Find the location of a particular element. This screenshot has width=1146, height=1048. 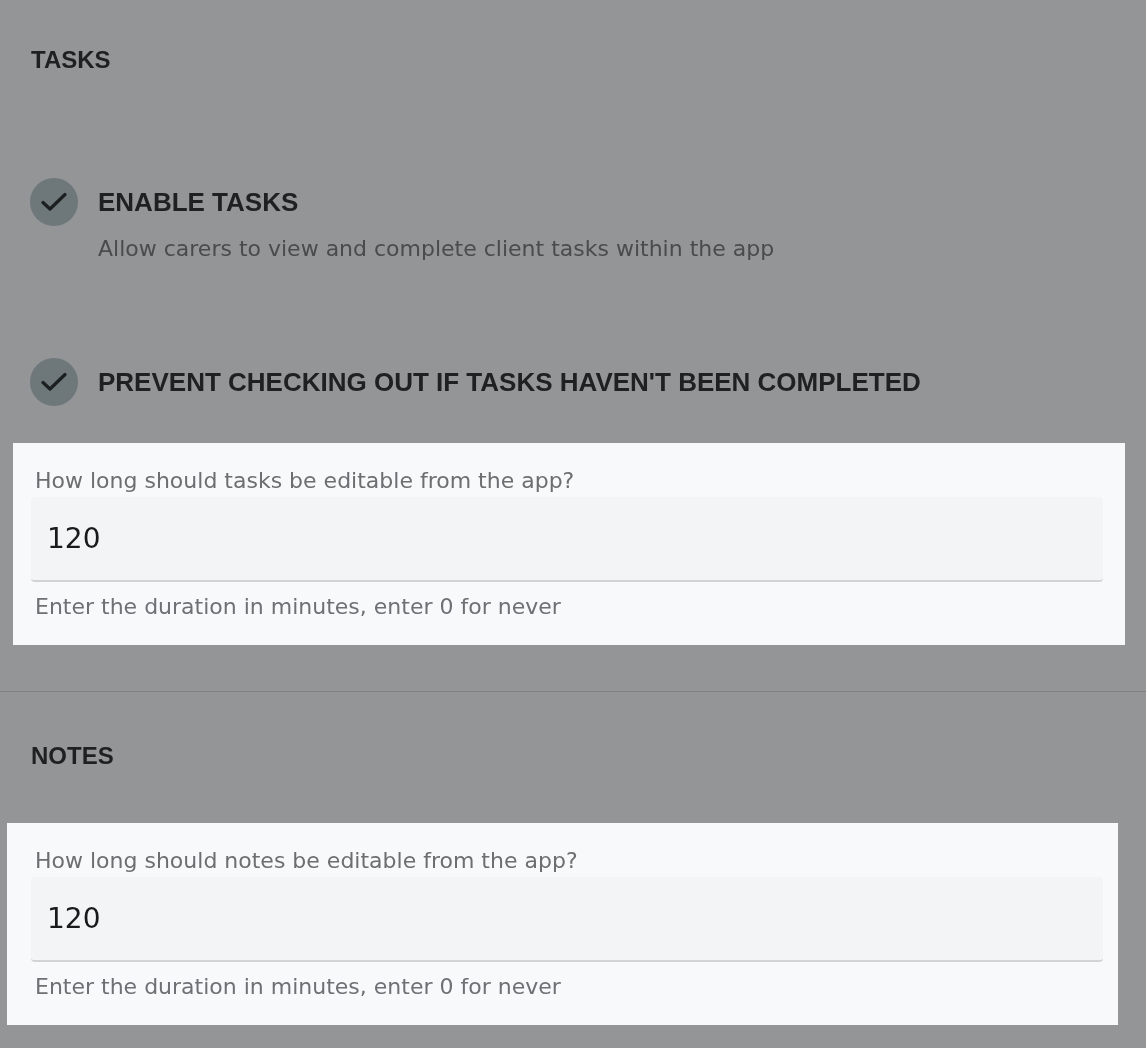

option-label: ENABLE TASKS is located at coordinates (198, 202).